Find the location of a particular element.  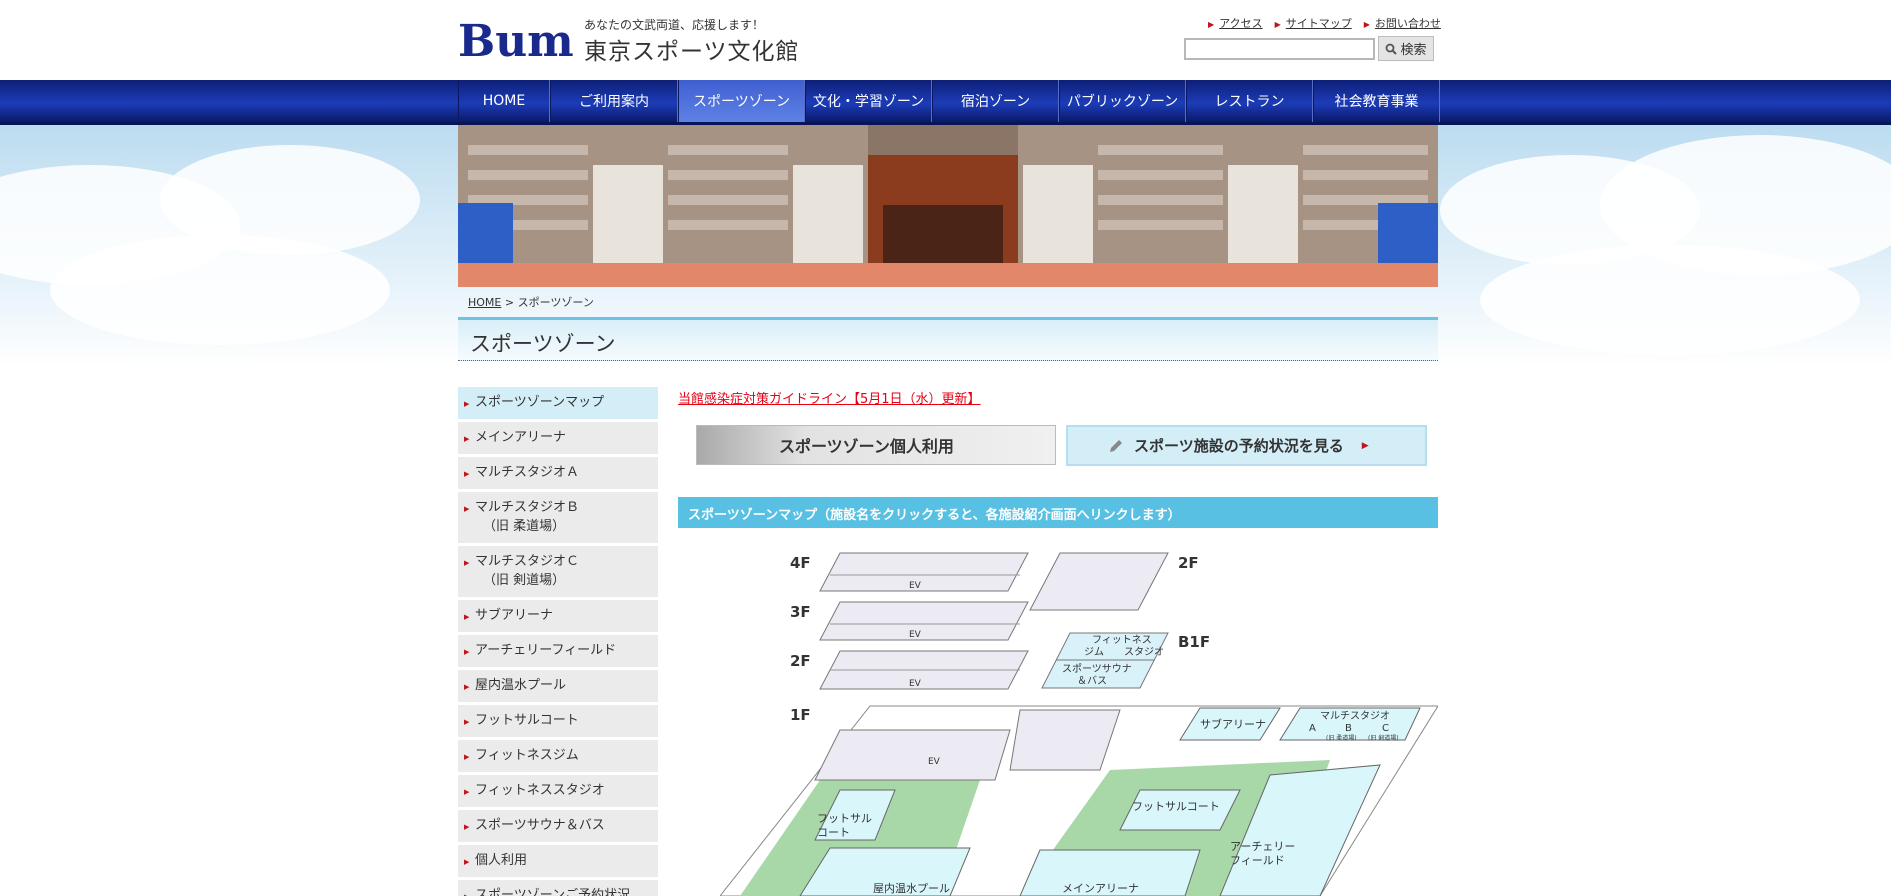

sidebar-item-multi-studio-a: マルチスタジオＡ is located at coordinates (558, 474).